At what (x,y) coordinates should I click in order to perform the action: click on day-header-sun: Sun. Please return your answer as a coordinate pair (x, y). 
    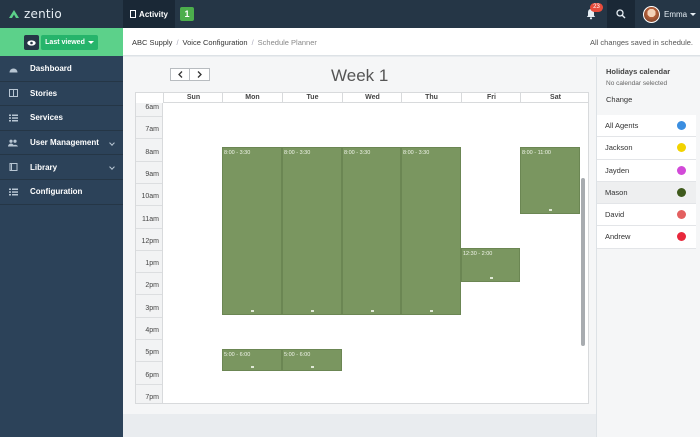
    Looking at the image, I should click on (193, 98).